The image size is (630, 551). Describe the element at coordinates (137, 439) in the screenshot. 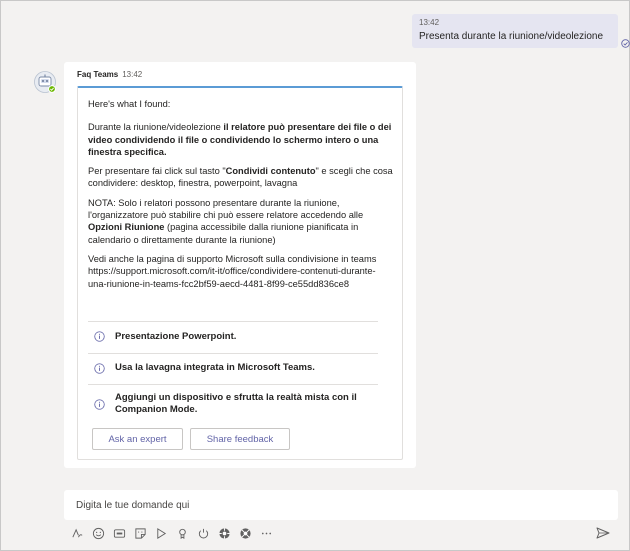

I see `ask-an-expert-button: Ask an expert` at that location.